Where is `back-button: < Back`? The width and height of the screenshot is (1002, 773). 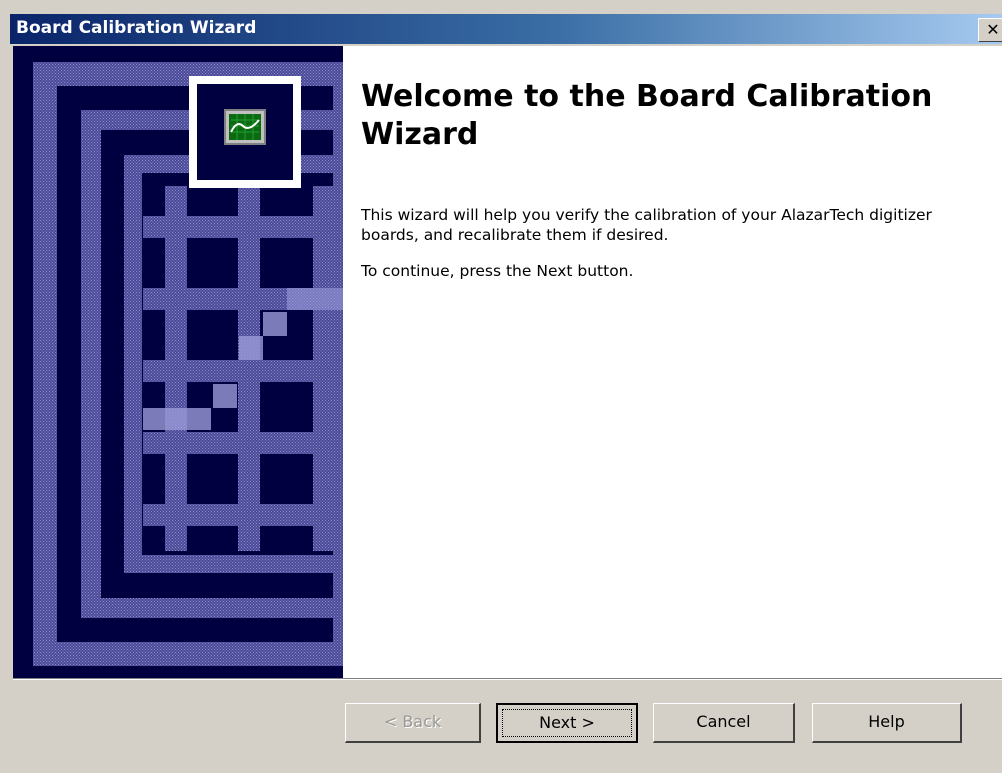 back-button: < Back is located at coordinates (413, 723).